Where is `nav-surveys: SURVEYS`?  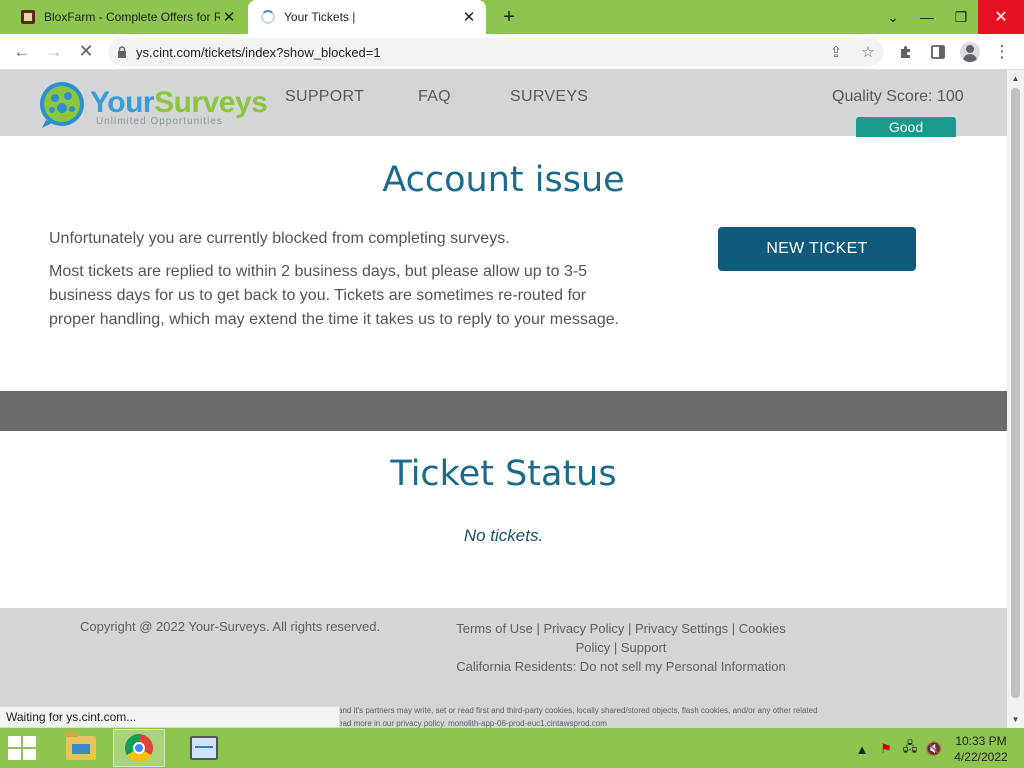
nav-surveys: SURVEYS is located at coordinates (549, 97).